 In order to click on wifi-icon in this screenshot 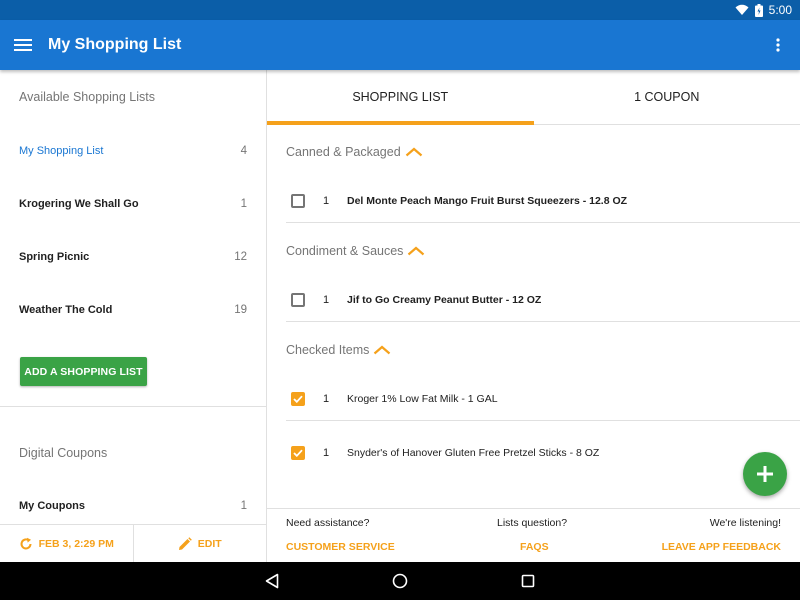, I will do `click(742, 10)`.